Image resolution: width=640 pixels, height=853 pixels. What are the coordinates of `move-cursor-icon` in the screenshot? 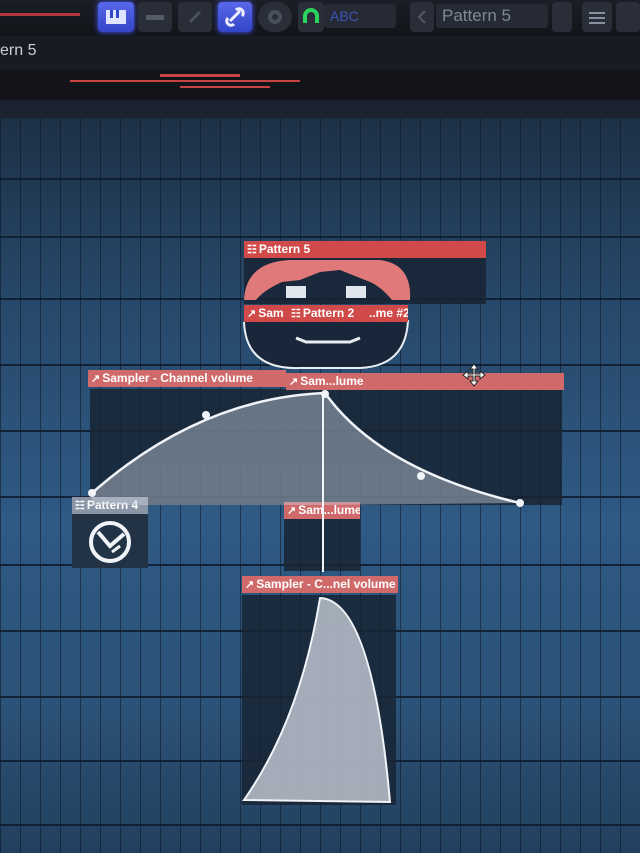 It's located at (474, 375).